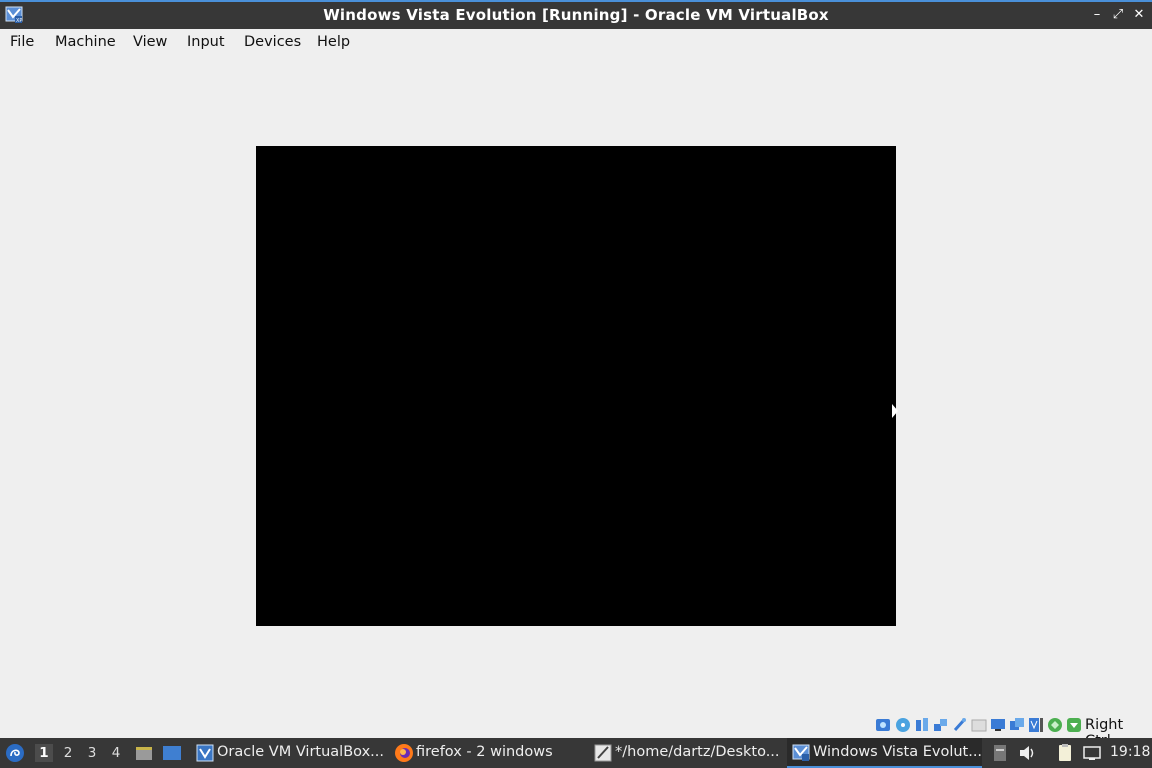 This screenshot has width=1152, height=768. What do you see at coordinates (333, 42) in the screenshot?
I see `menu-help: Help` at bounding box center [333, 42].